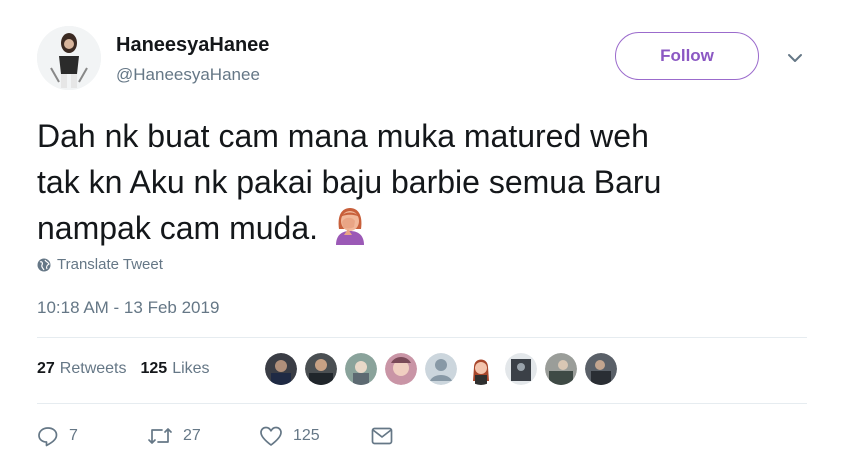 This screenshot has width=851, height=455. I want to click on direct-message-button, so click(387, 436).